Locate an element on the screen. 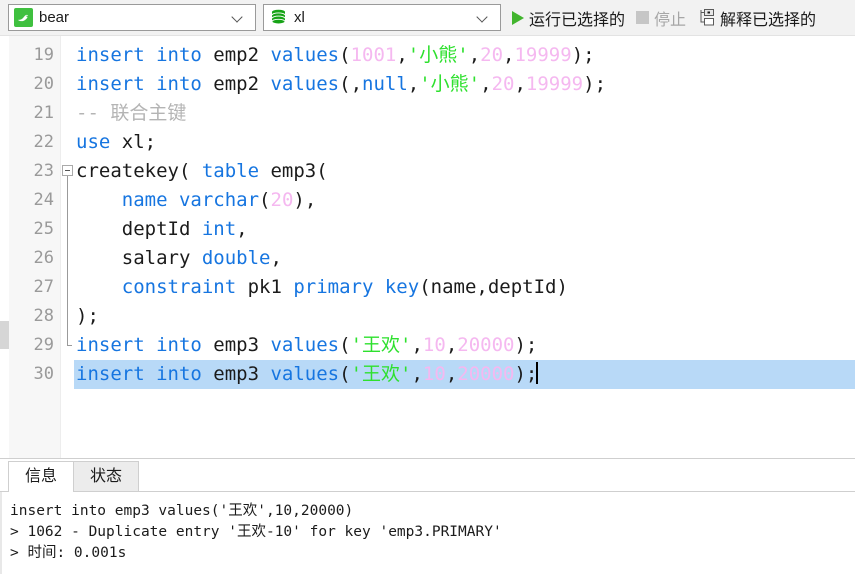  code-fold-column is located at coordinates (67, 247).